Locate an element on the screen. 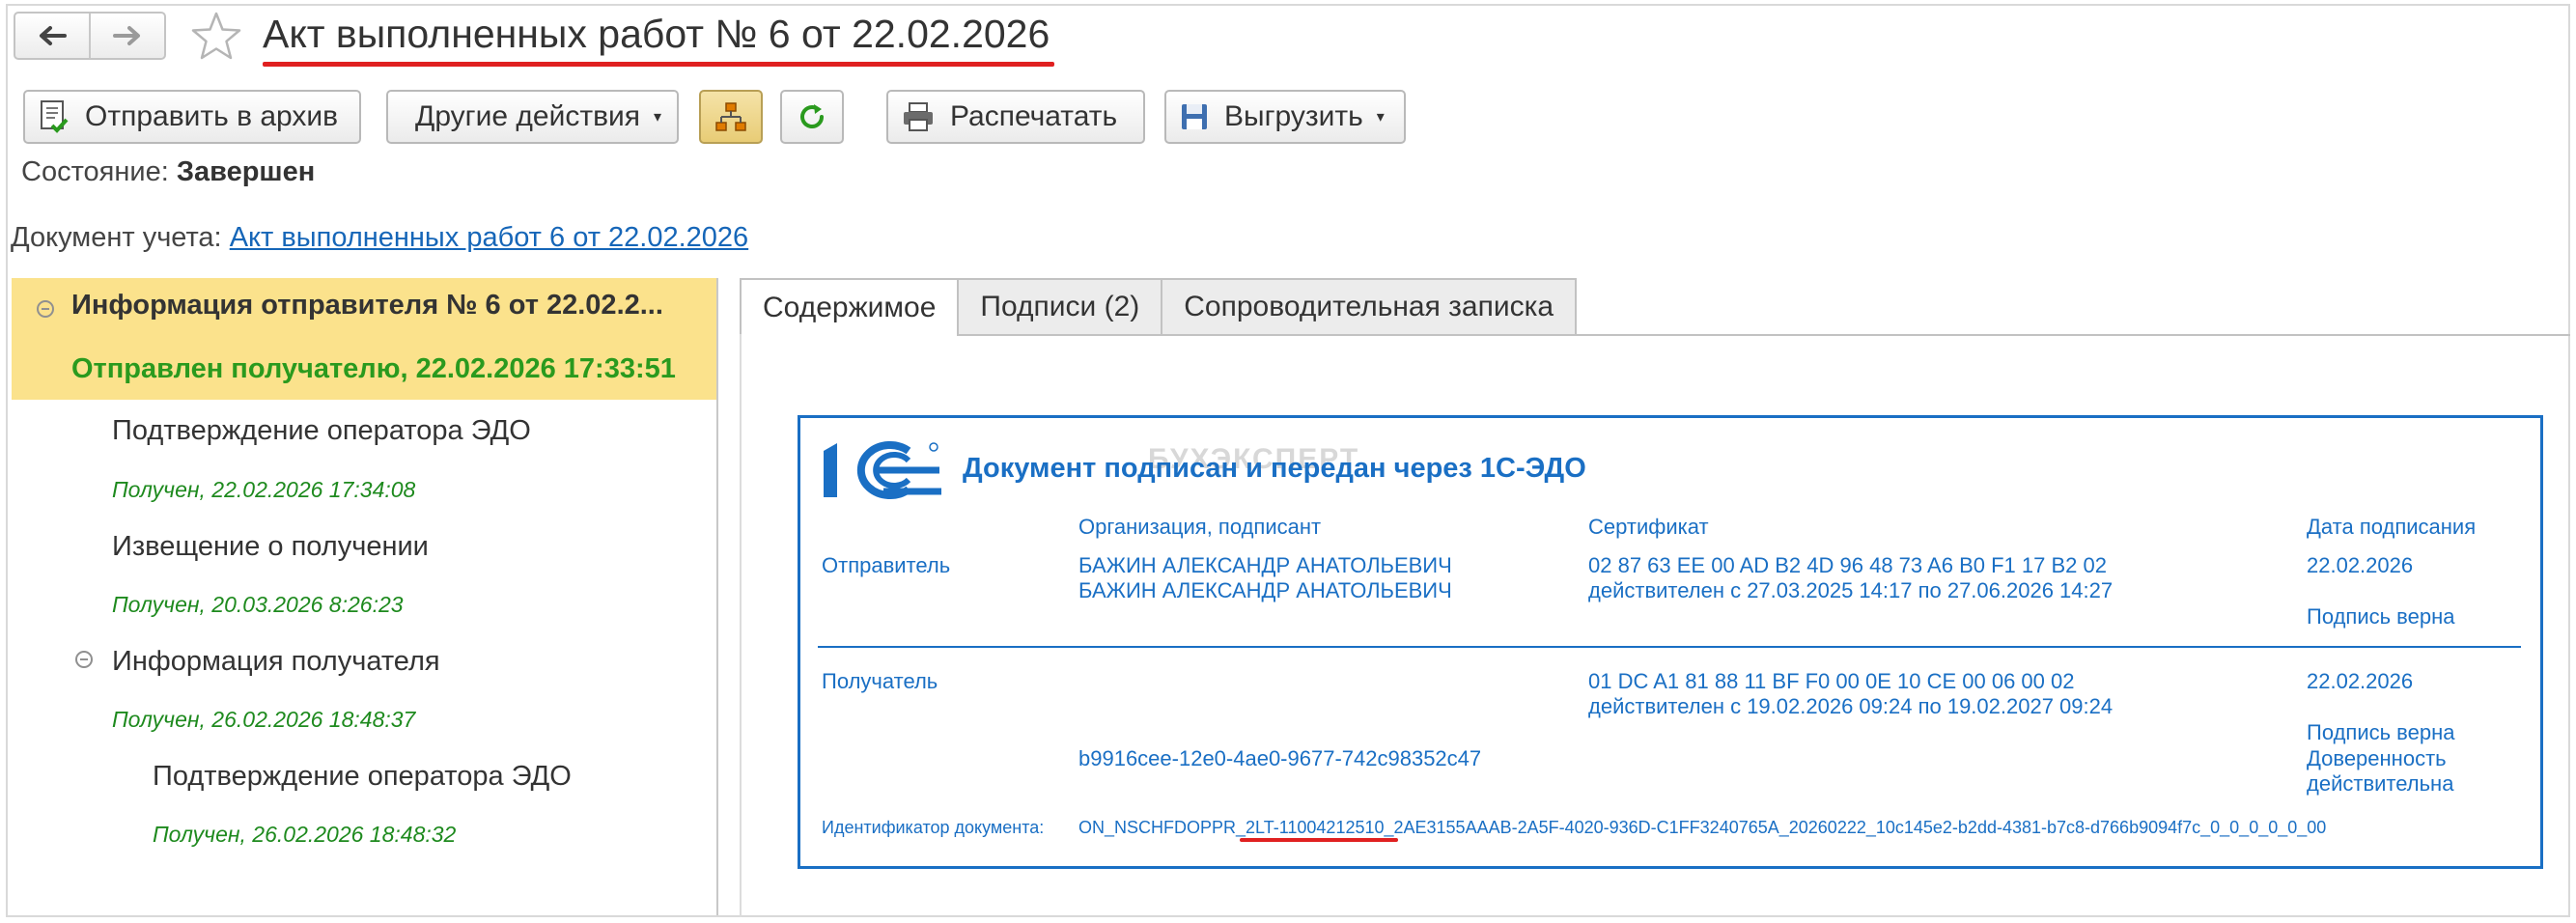  tree-item-status: Получен, 22.02.2026 17:34:08 is located at coordinates (264, 489).